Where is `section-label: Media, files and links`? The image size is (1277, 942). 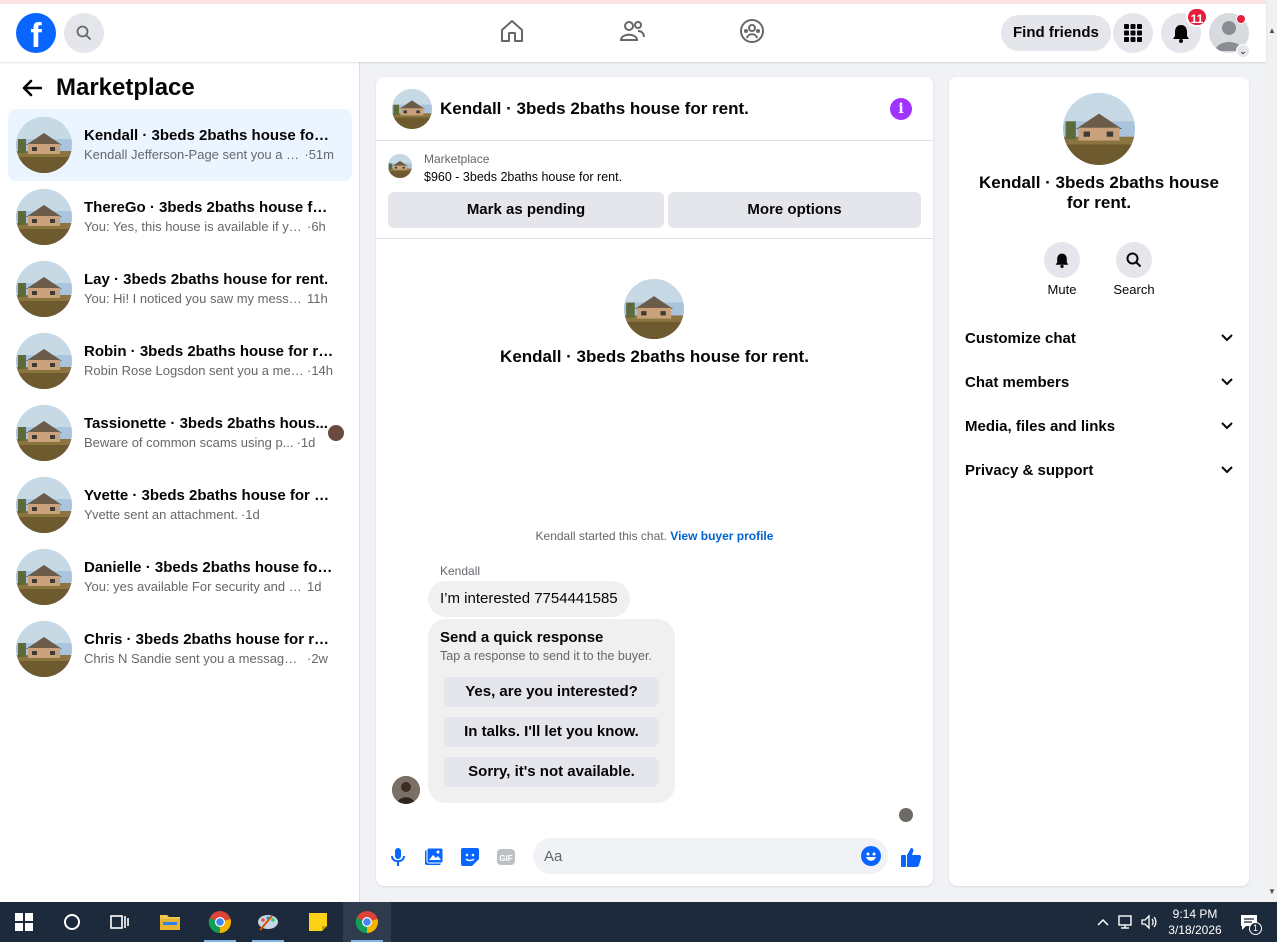 section-label: Media, files and links is located at coordinates (1040, 426).